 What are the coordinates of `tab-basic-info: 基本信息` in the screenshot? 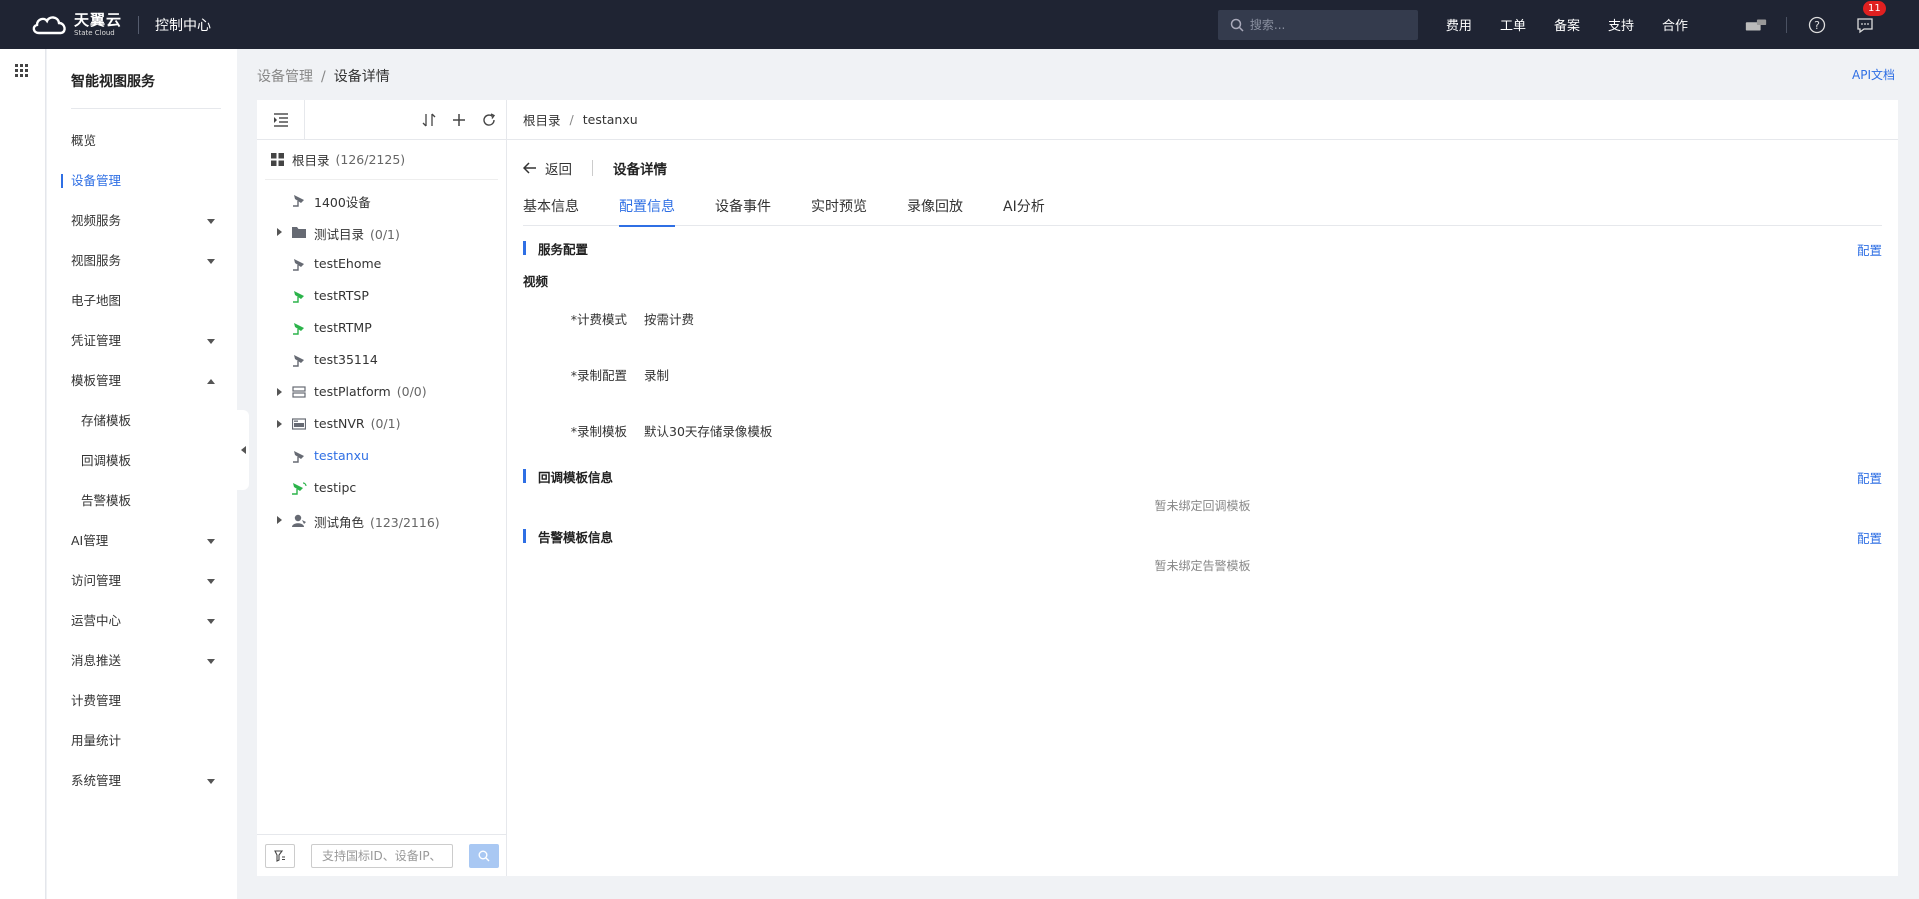 It's located at (551, 211).